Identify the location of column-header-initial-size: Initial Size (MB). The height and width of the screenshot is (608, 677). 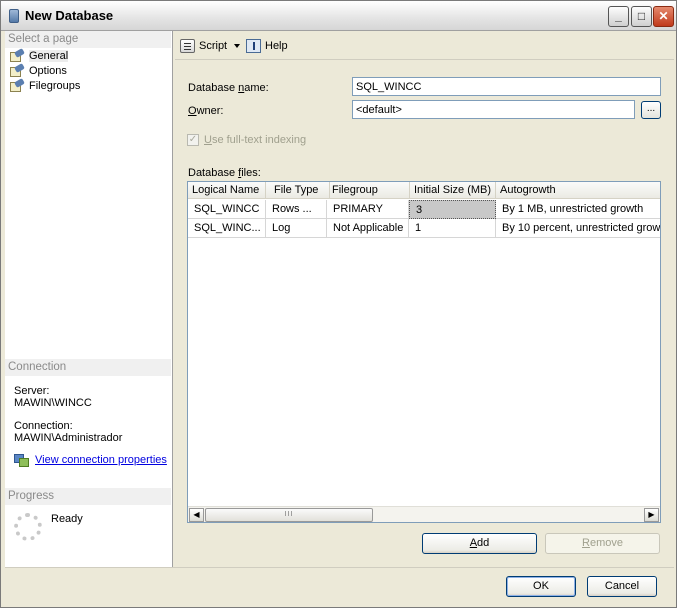
(453, 190).